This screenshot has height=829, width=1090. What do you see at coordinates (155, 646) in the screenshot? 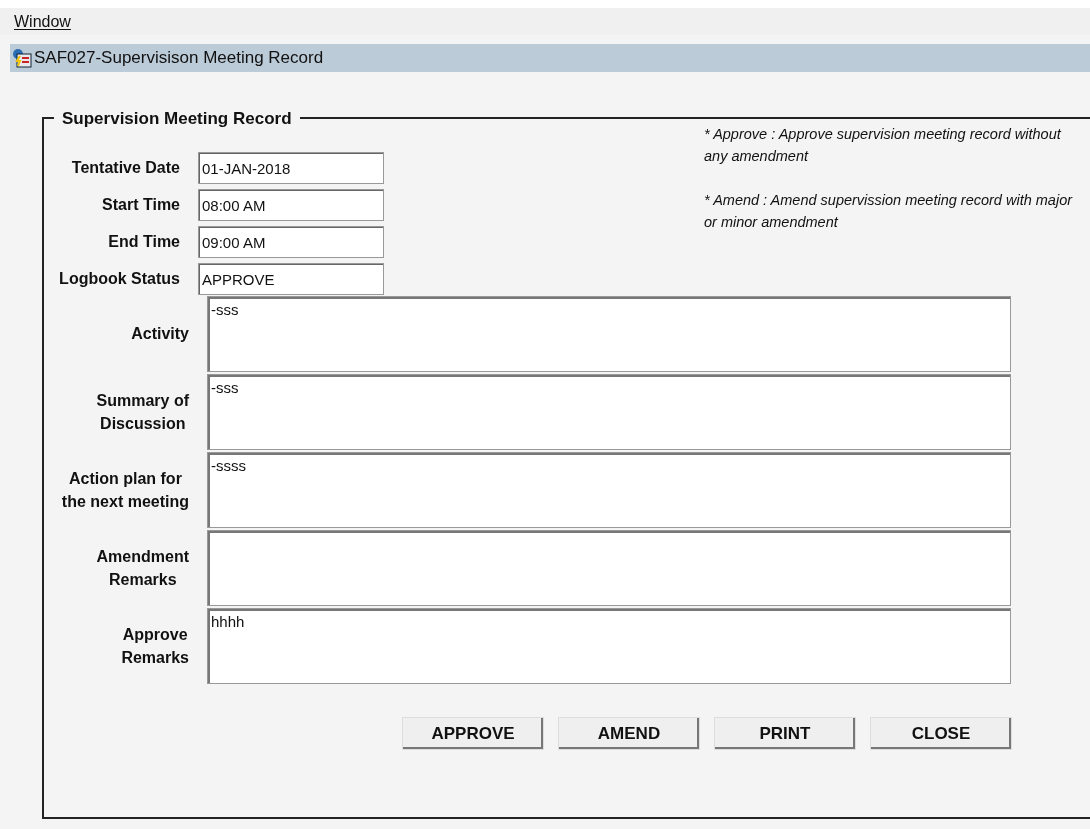
I see `field-label: Approve Remarks` at bounding box center [155, 646].